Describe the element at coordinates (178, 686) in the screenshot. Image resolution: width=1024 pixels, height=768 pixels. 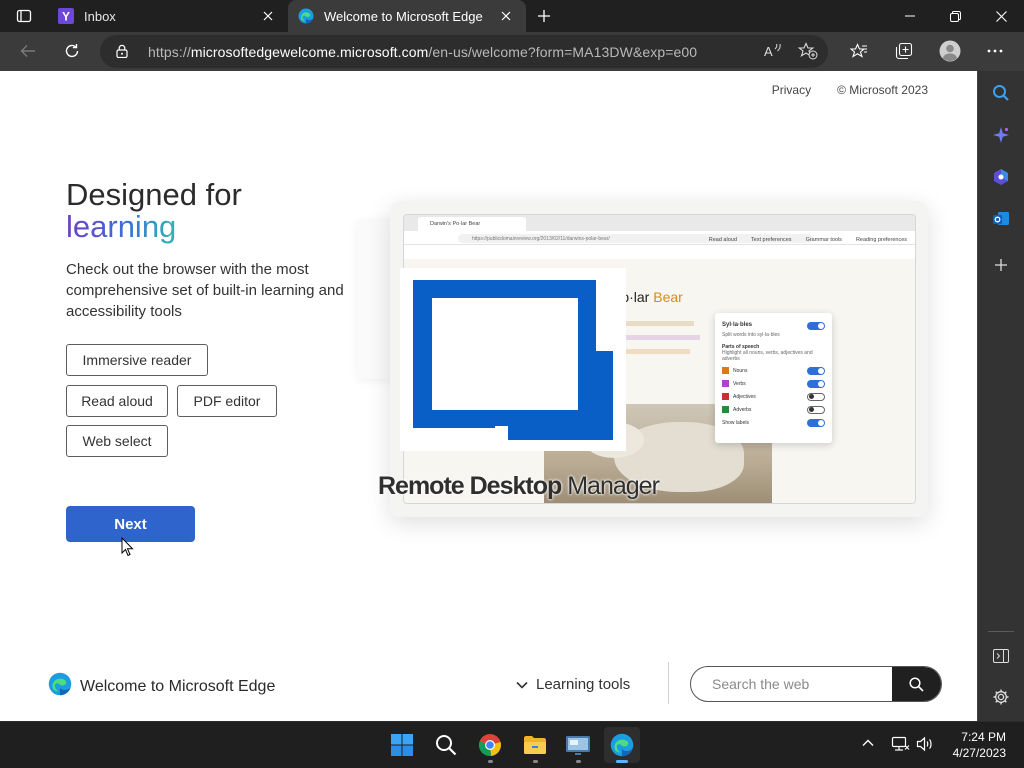
I see `footer-title: Welcome to Microsoft Edge` at that location.